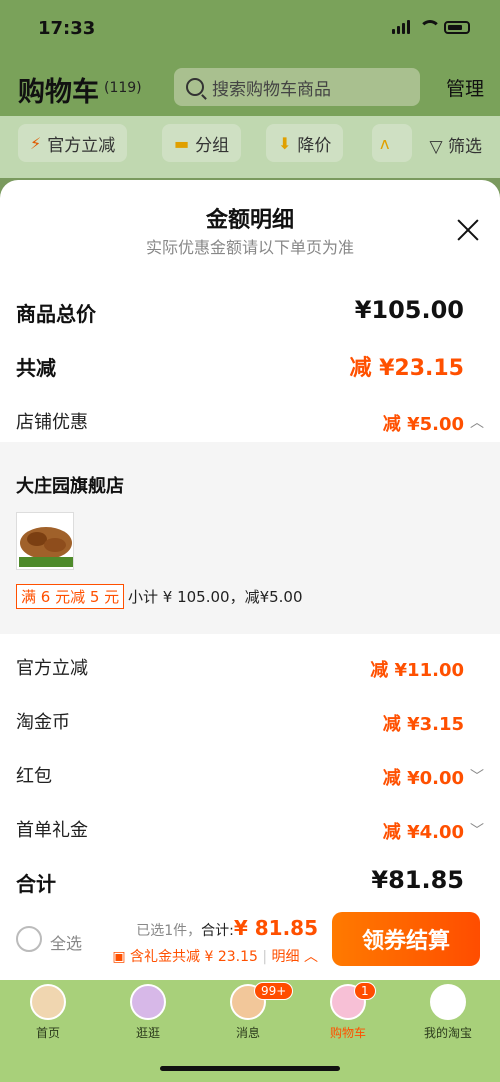 The width and height of the screenshot is (500, 1082). What do you see at coordinates (465, 87) in the screenshot?
I see `manage-button: 管理` at bounding box center [465, 87].